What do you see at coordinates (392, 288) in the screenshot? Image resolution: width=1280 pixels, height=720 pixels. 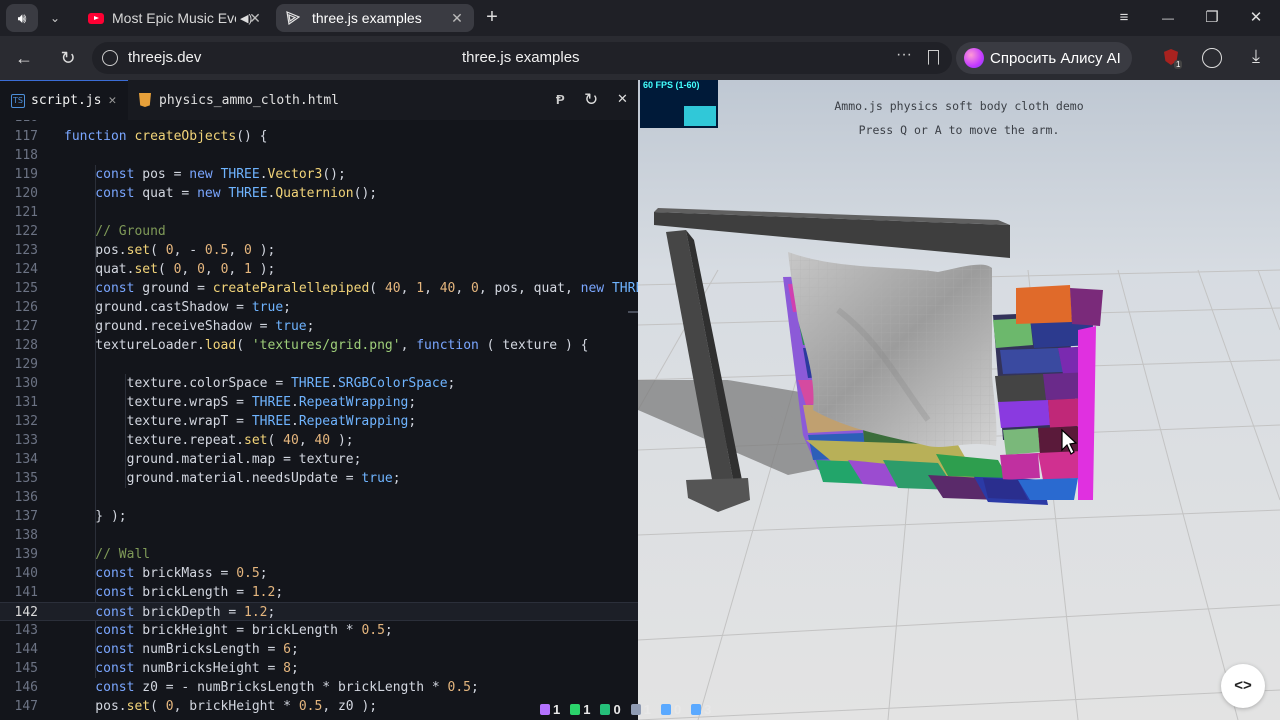 I see `code-token: 40` at bounding box center [392, 288].